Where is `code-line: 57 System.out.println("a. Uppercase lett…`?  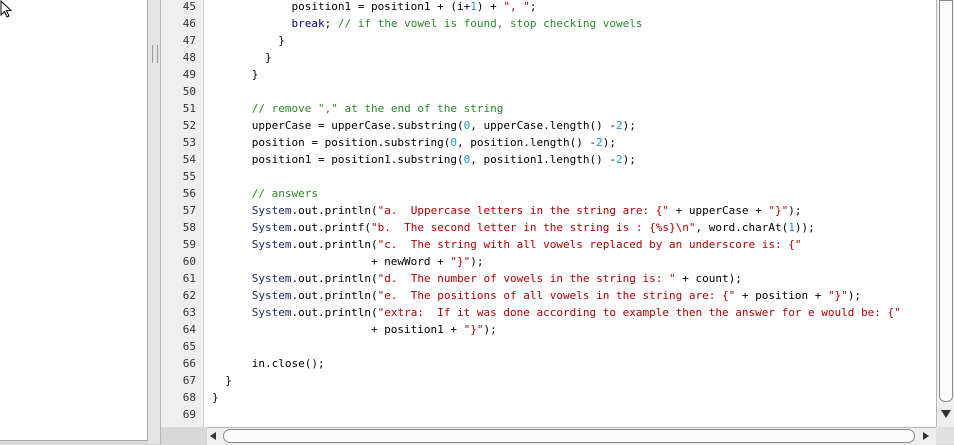 code-line: 57 System.out.println("a. Uppercase lett… is located at coordinates (548, 210).